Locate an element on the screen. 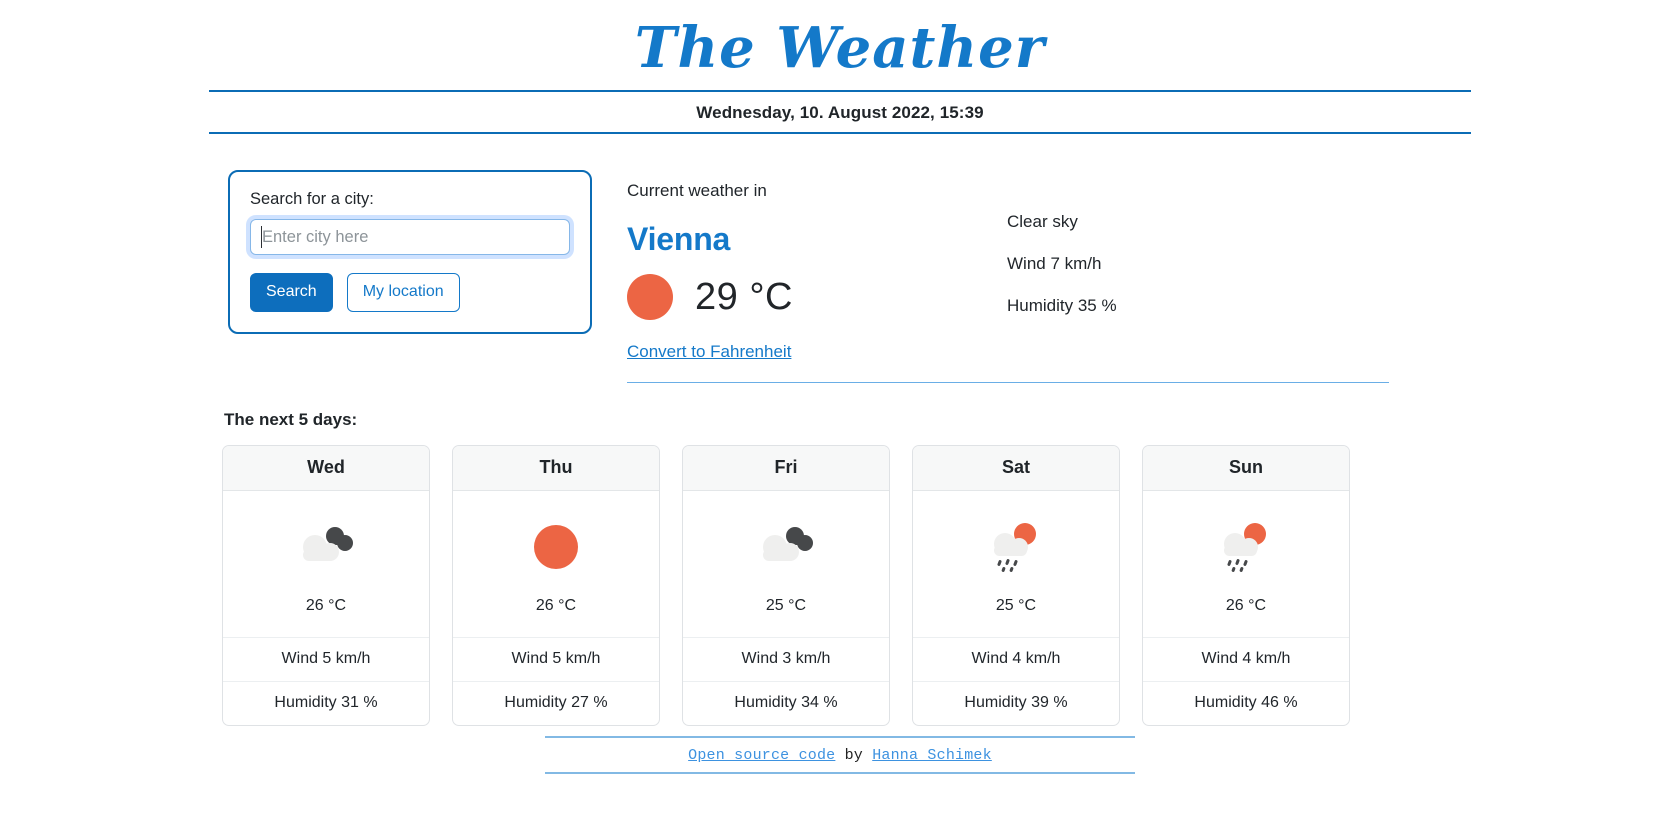  footer-rules: Open source code by Hanna Schimek is located at coordinates (840, 755).